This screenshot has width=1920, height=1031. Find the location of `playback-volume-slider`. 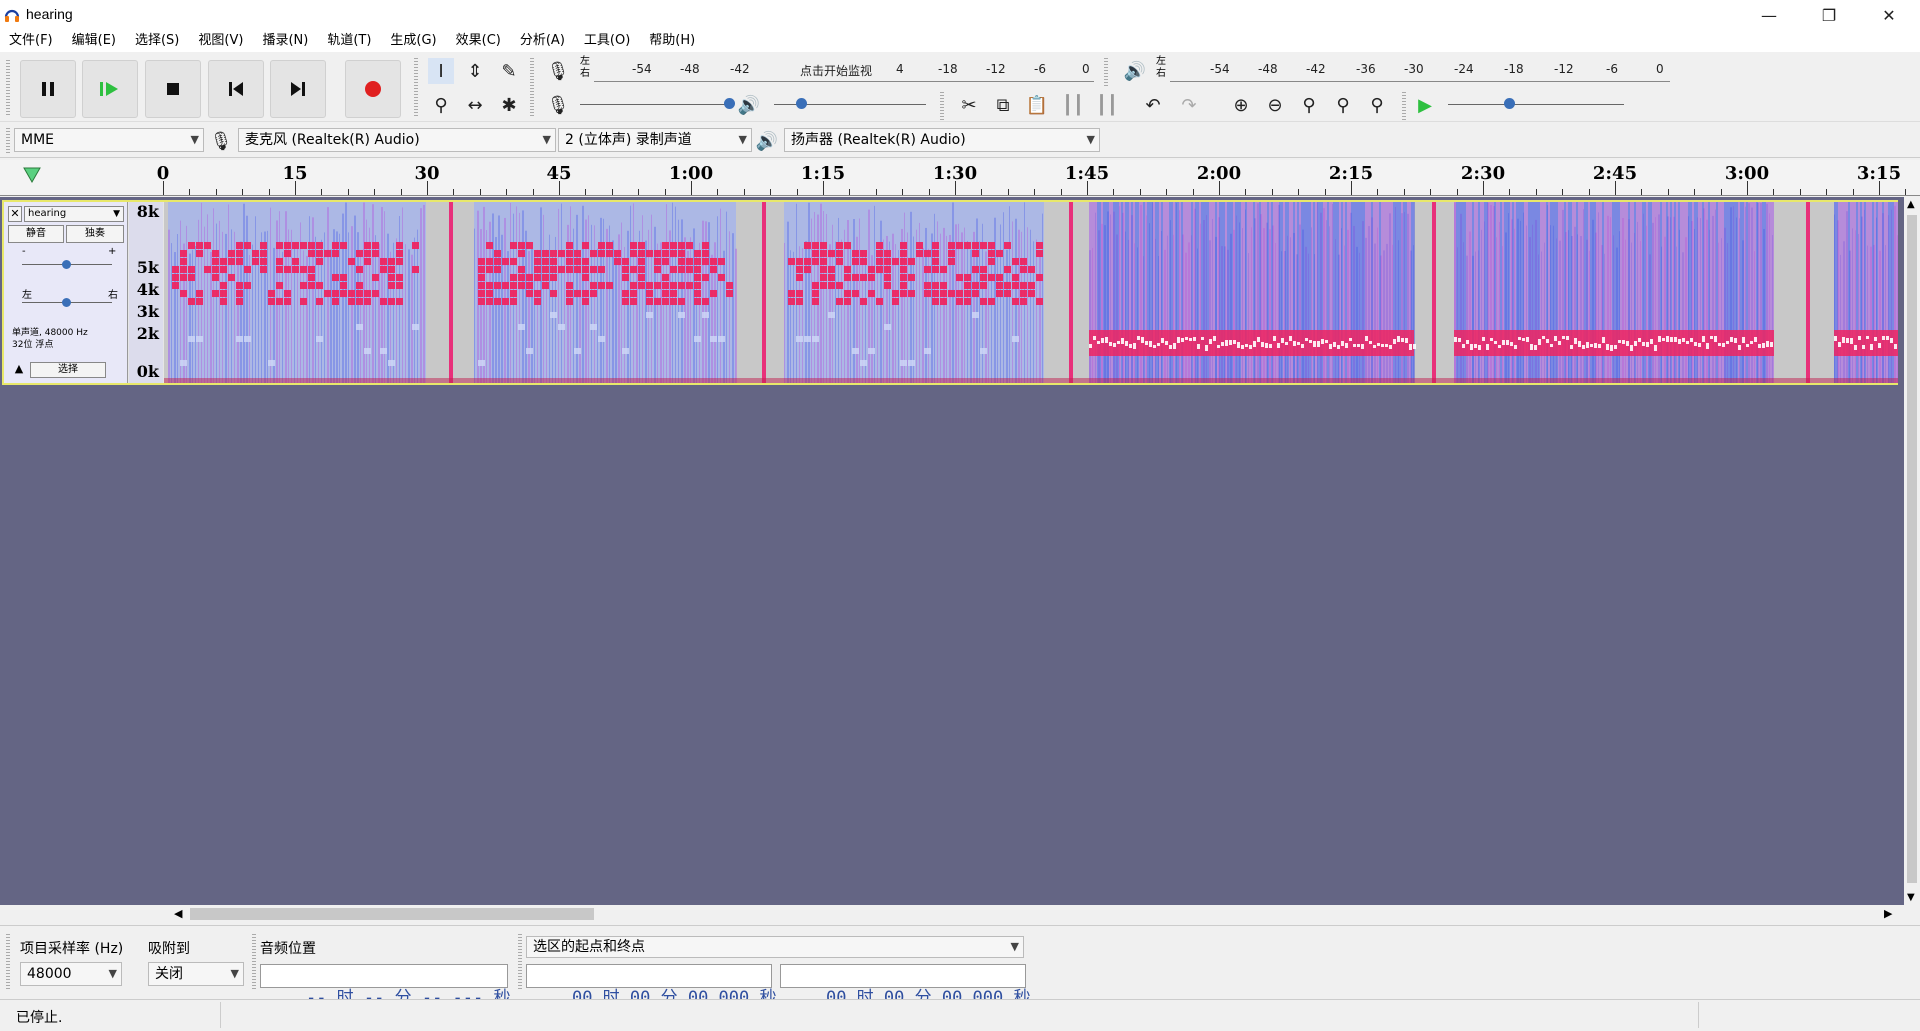

playback-volume-slider is located at coordinates (850, 104).